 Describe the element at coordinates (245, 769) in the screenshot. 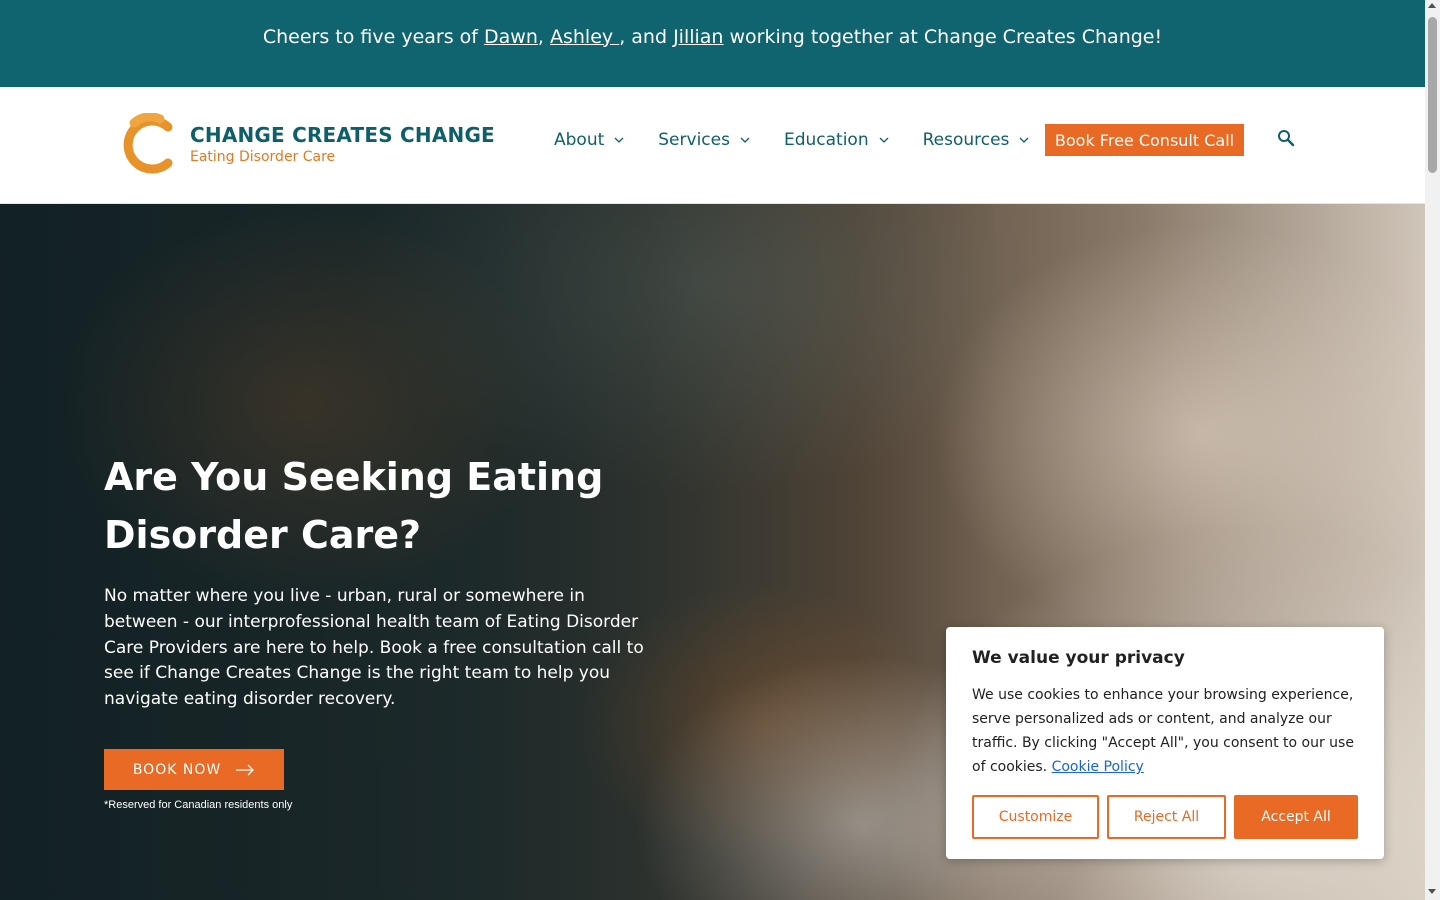

I see `arrow-right-icon` at that location.